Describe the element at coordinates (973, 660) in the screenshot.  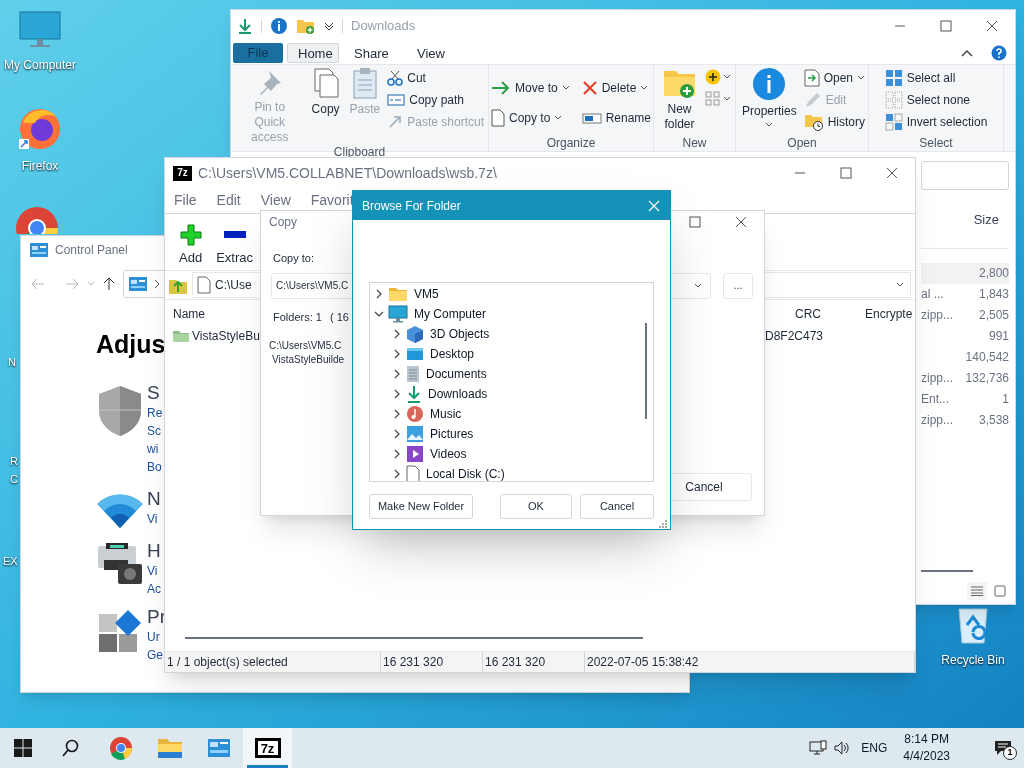
I see `desktop-icon-label: Recycle Bin` at that location.